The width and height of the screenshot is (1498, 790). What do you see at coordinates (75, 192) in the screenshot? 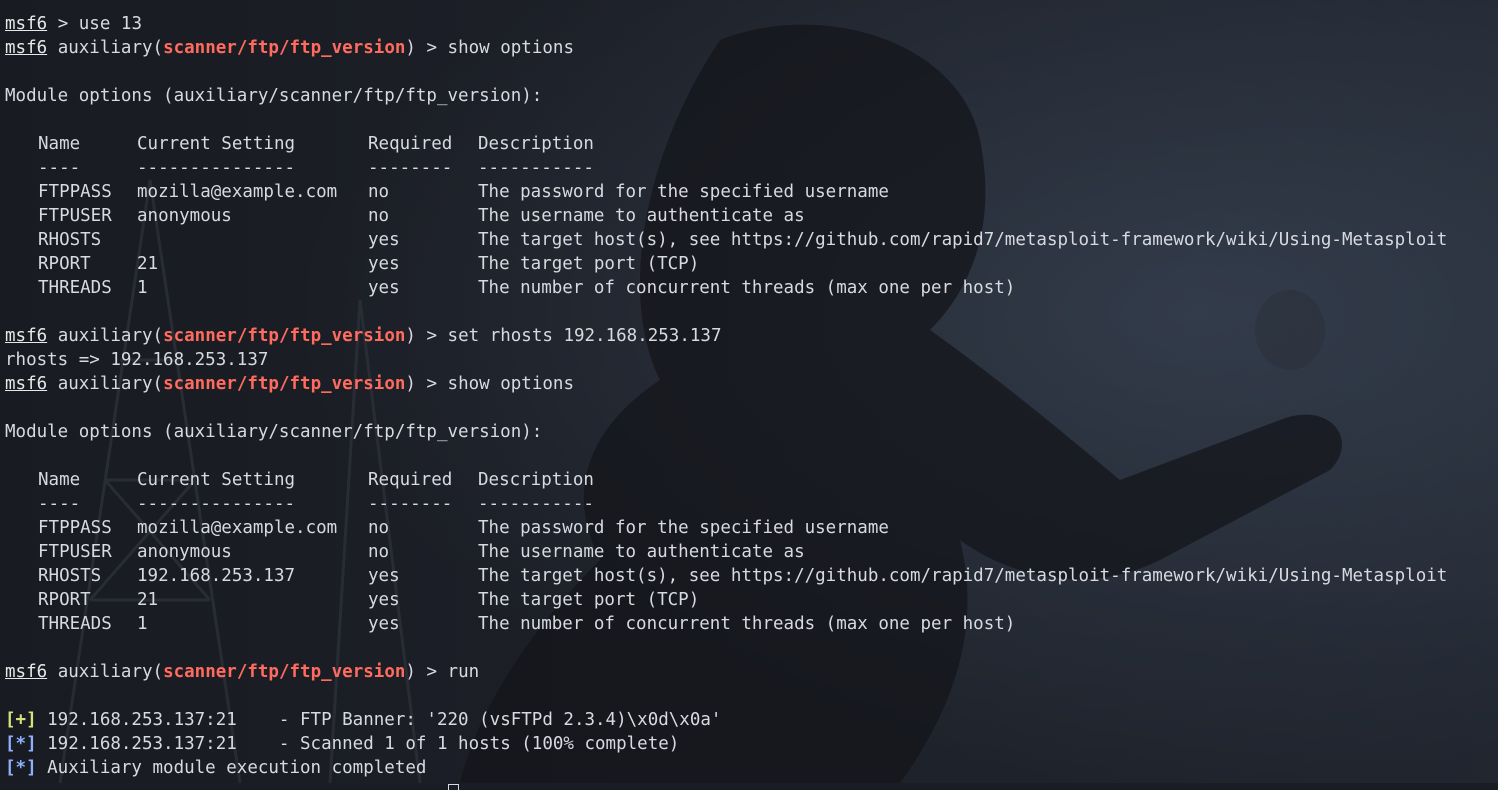
I see `option-name-cell: FTPPASS` at bounding box center [75, 192].